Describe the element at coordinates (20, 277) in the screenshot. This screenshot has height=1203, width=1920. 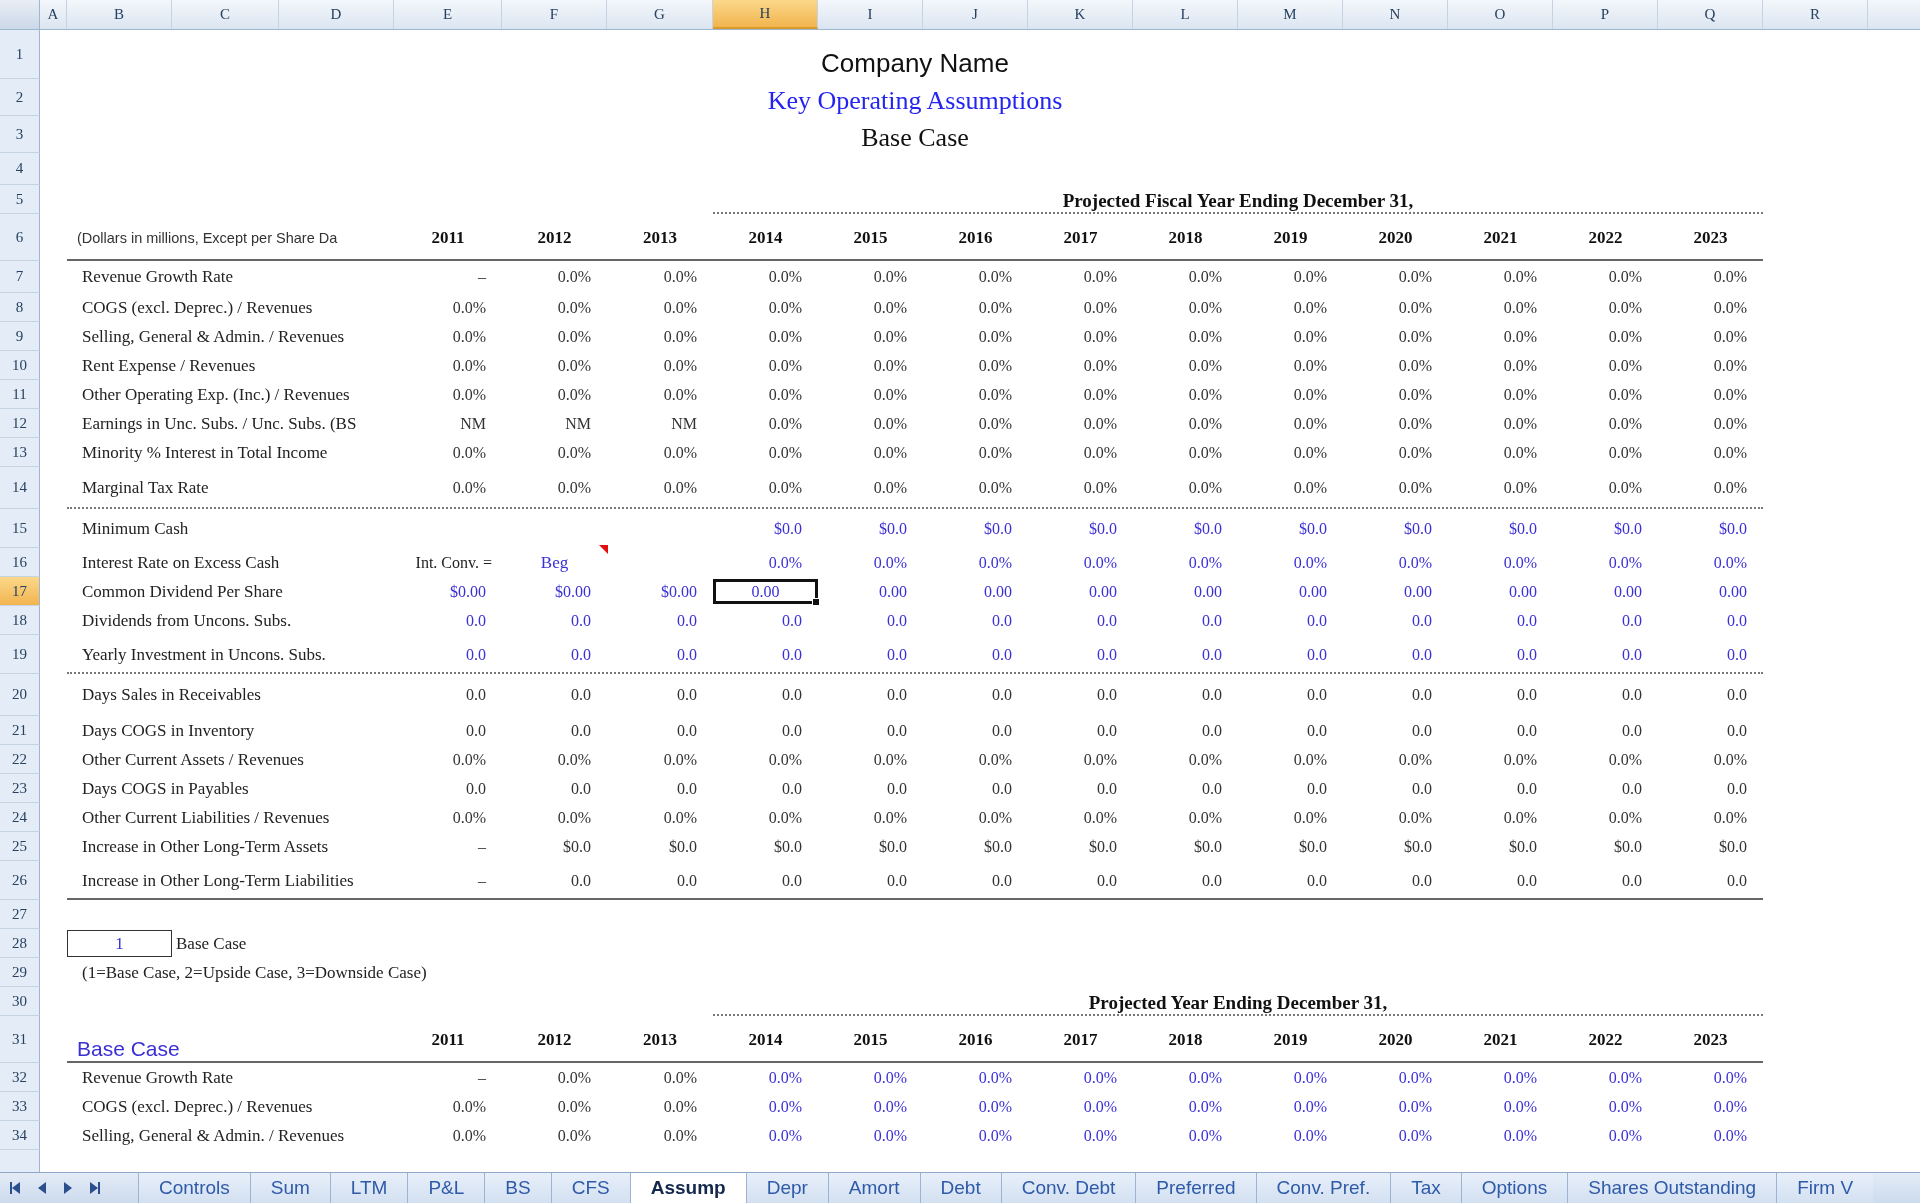
I see `row-header: 7` at that location.